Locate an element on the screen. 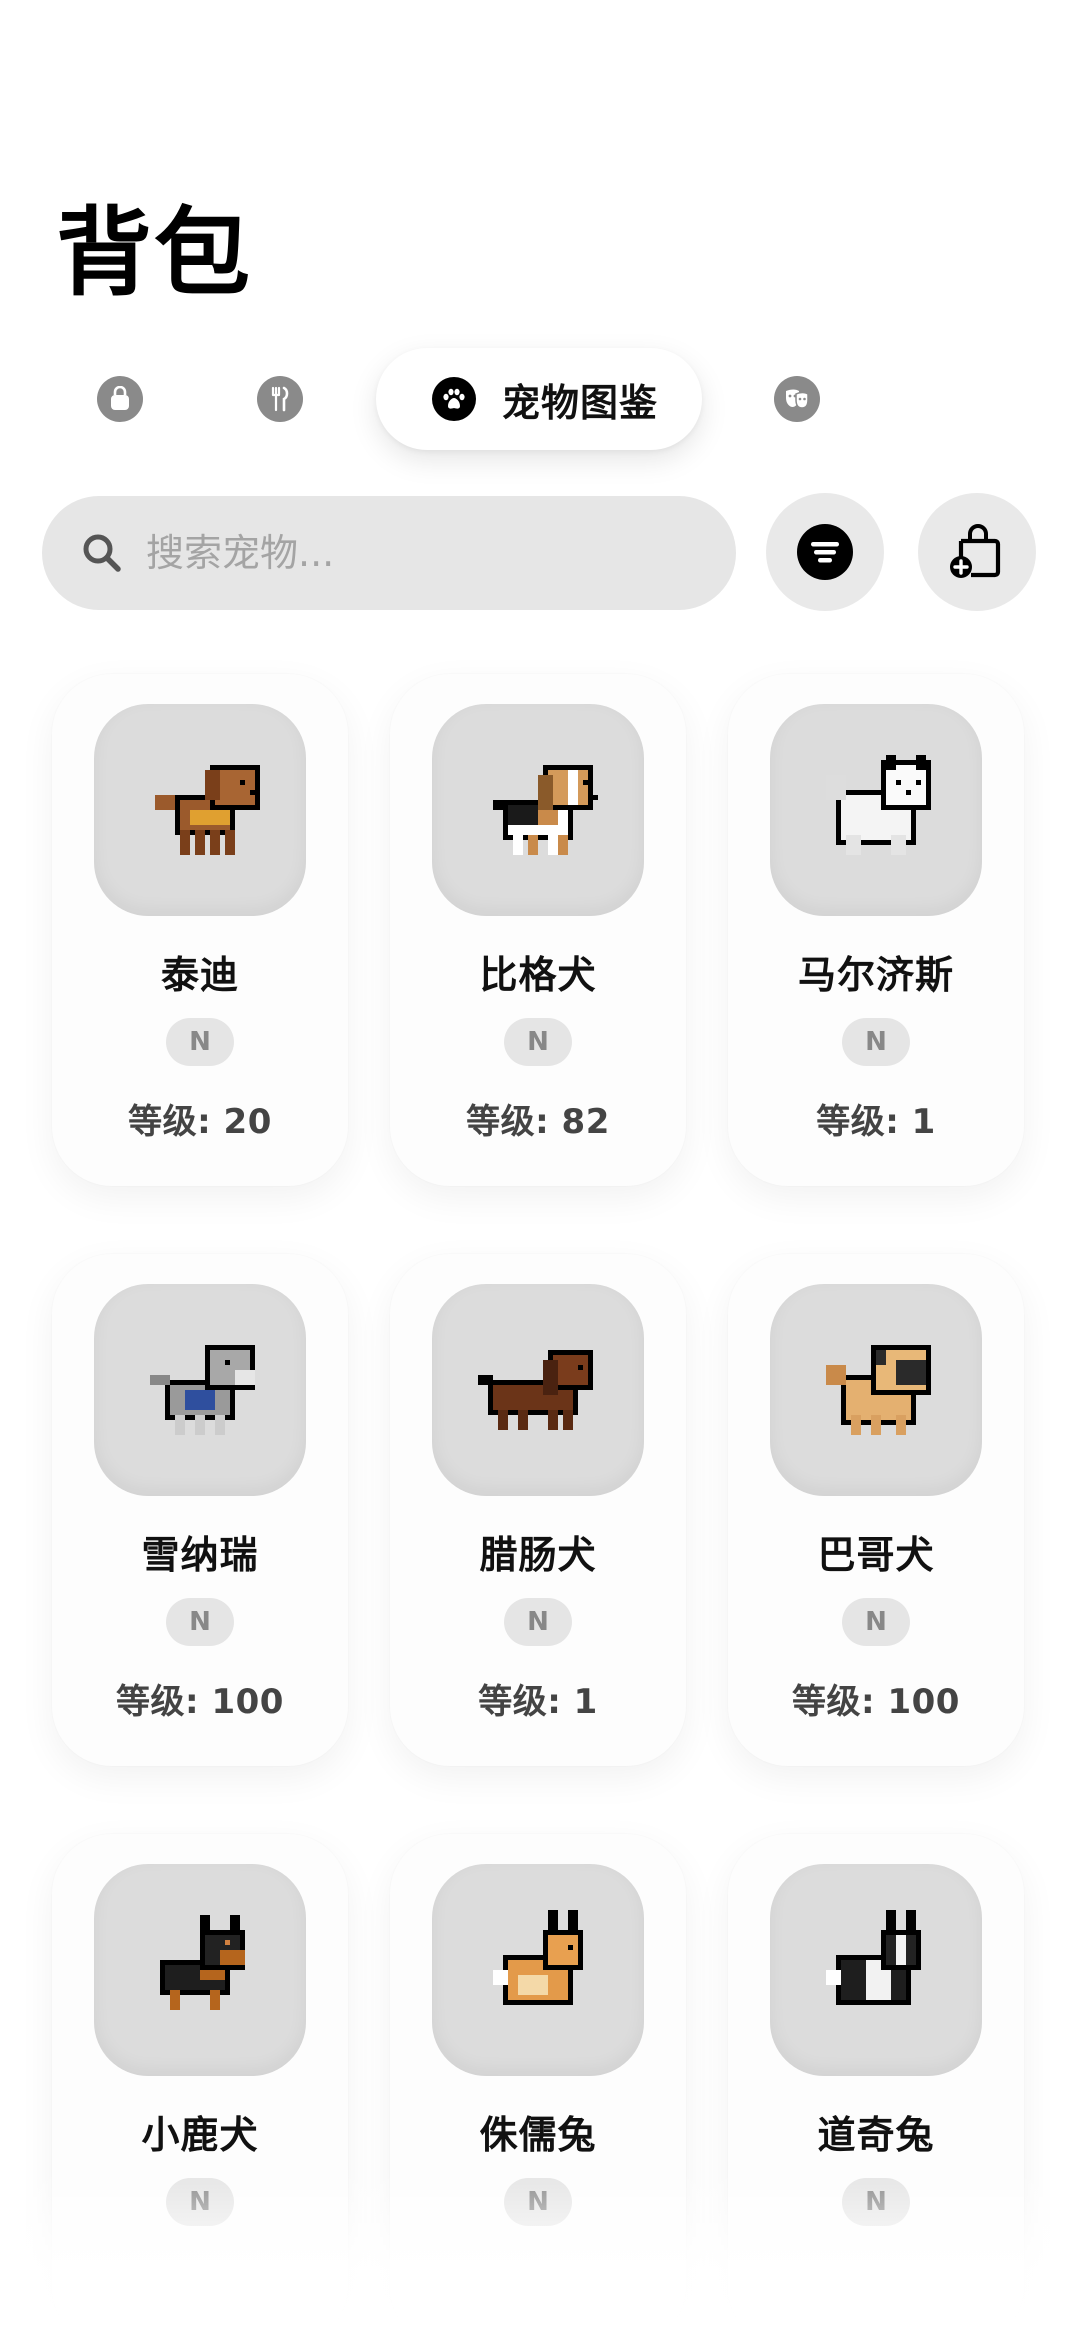 The height and width of the screenshot is (2348, 1080). filter-button is located at coordinates (825, 552).